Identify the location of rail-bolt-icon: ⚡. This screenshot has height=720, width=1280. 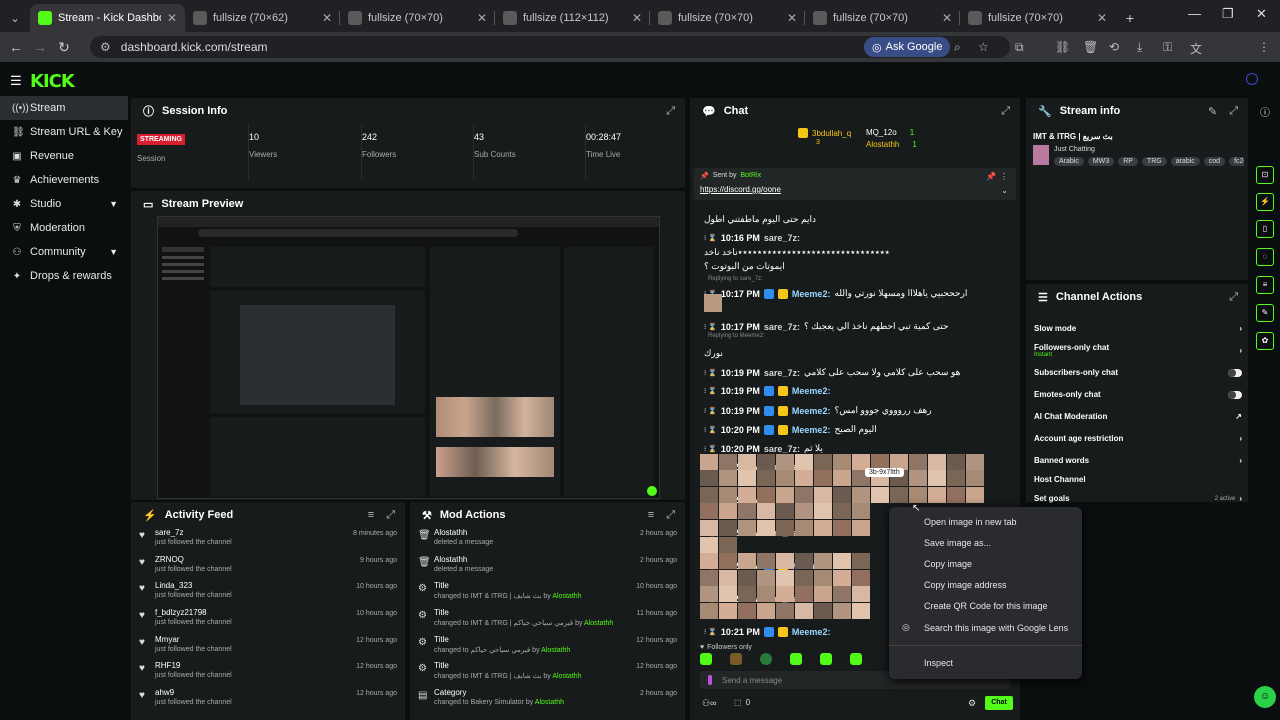
(1265, 202).